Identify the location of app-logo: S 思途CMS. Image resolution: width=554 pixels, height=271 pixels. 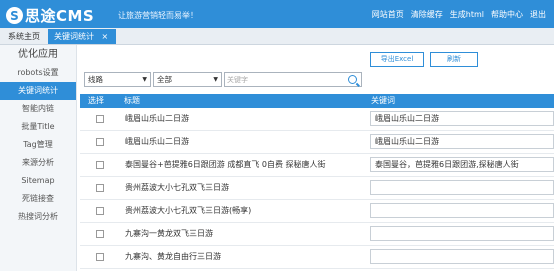
(50, 15).